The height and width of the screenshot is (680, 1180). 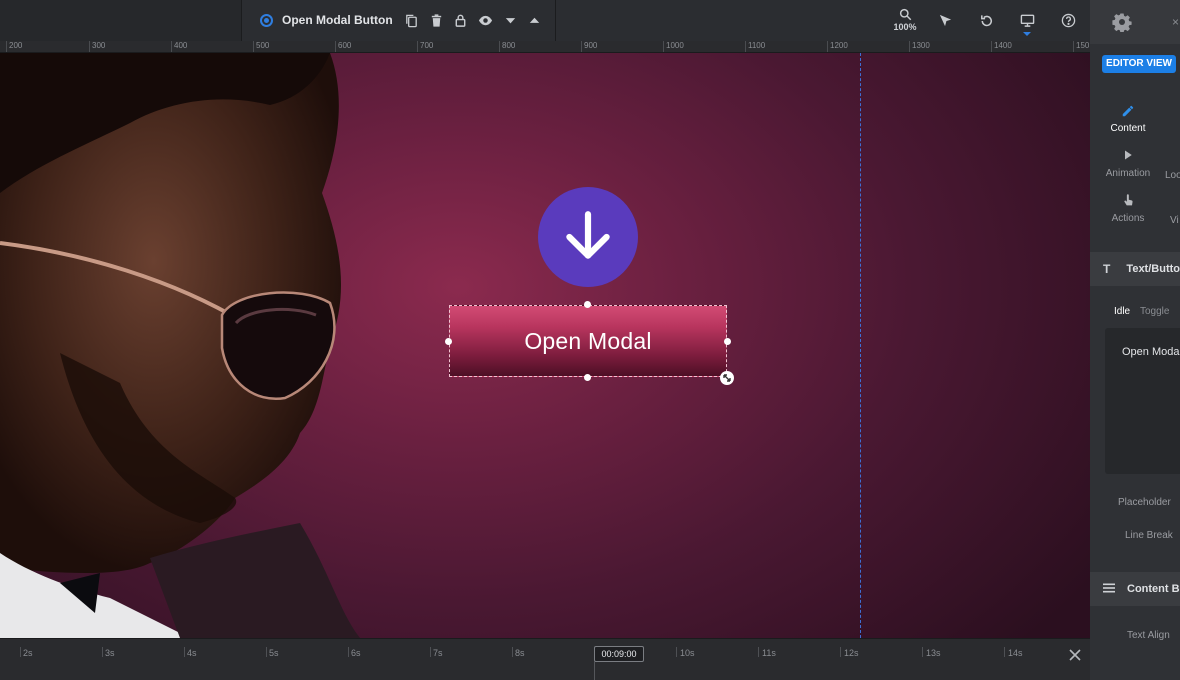 I want to click on ruler-label: 150, so click(x=1083, y=45).